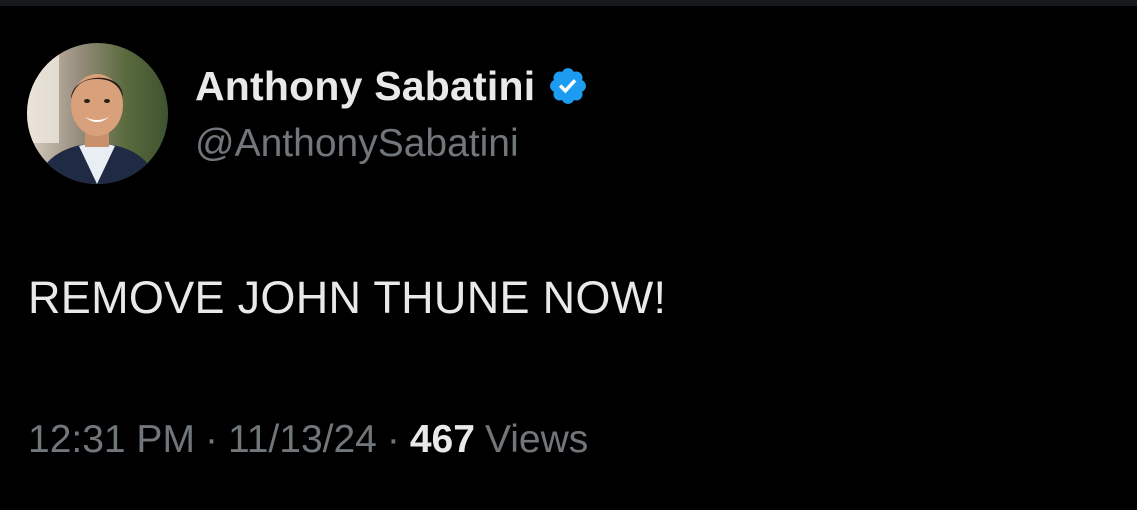  Describe the element at coordinates (302, 440) in the screenshot. I see `tweet-date: 11/13/24` at that location.